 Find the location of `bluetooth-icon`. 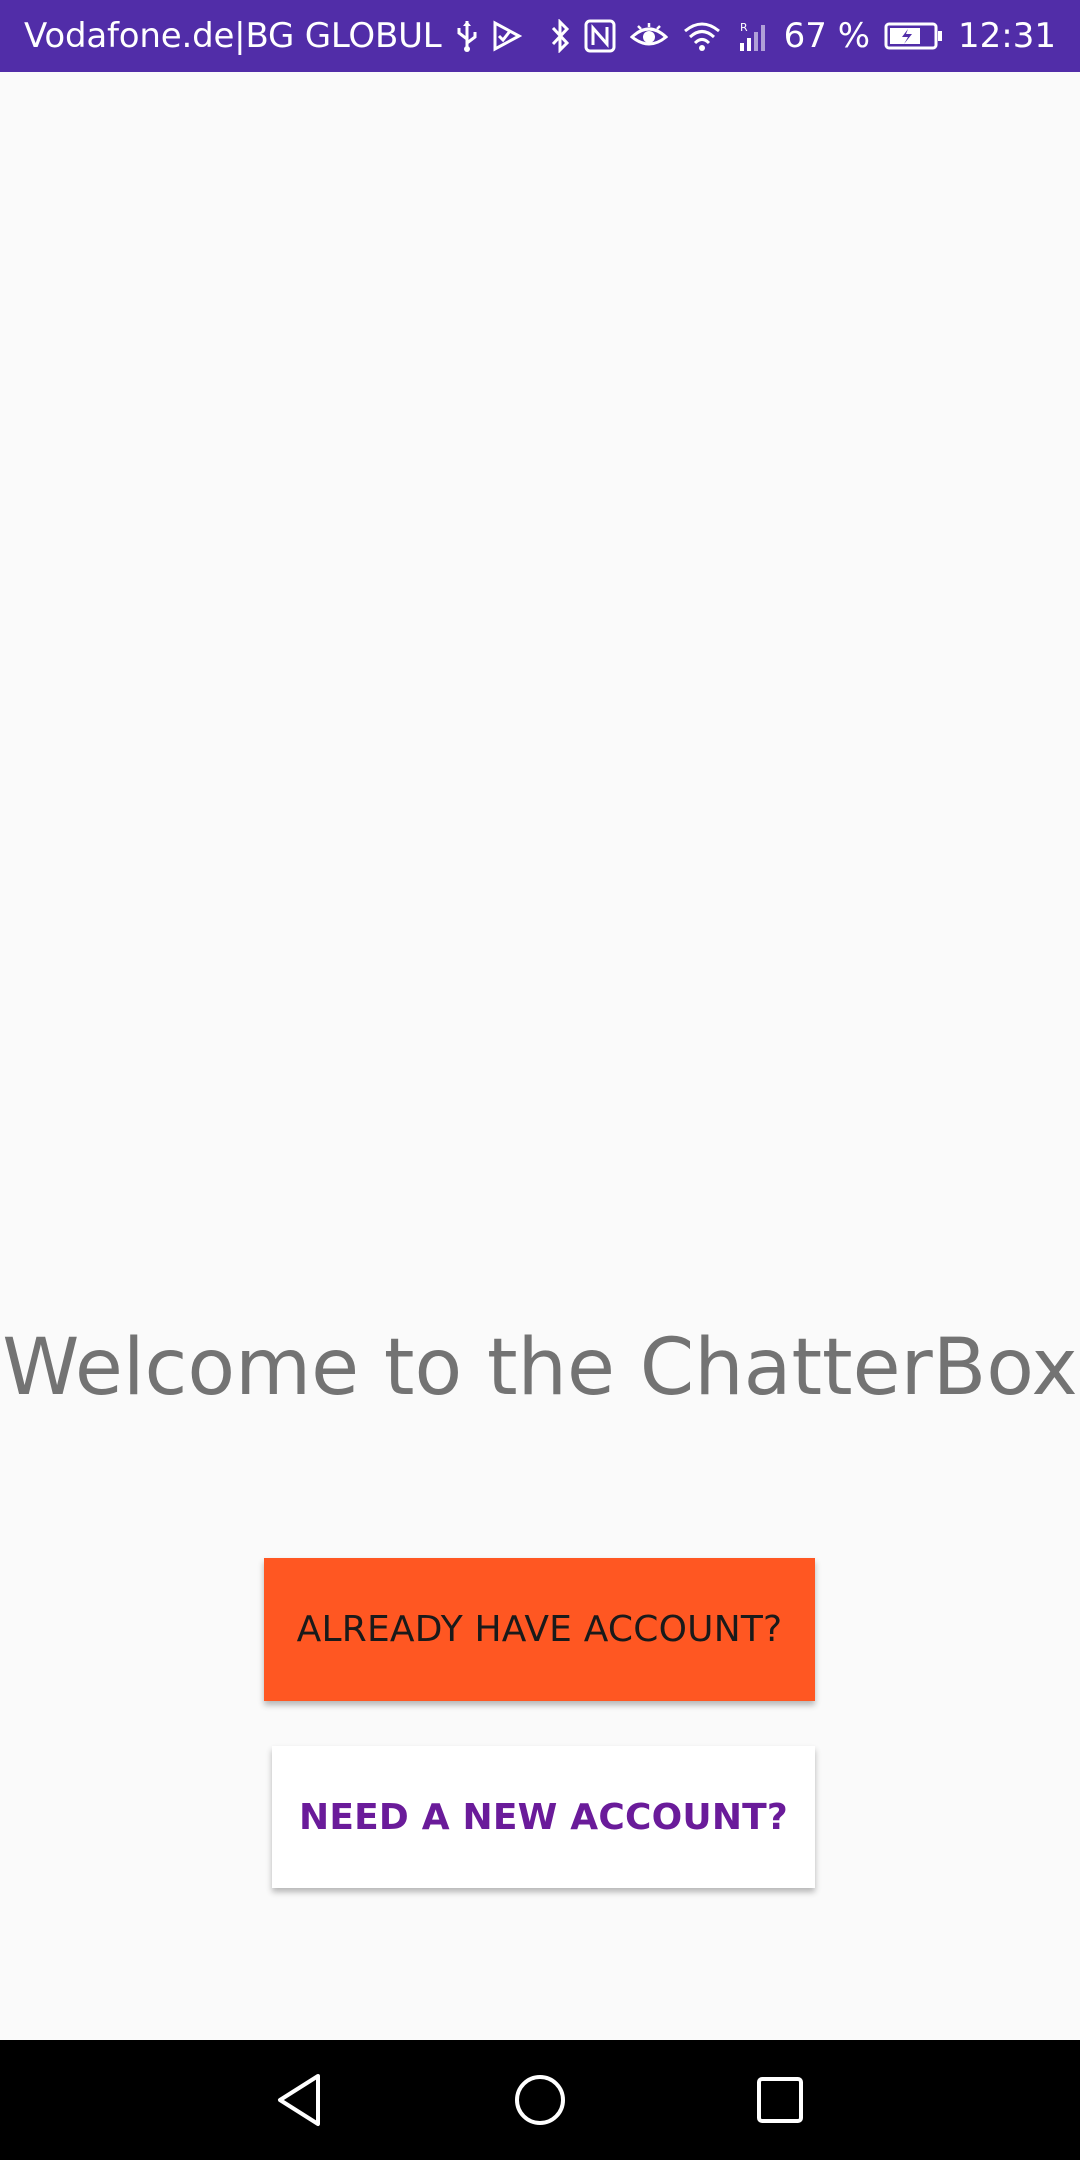

bluetooth-icon is located at coordinates (560, 36).